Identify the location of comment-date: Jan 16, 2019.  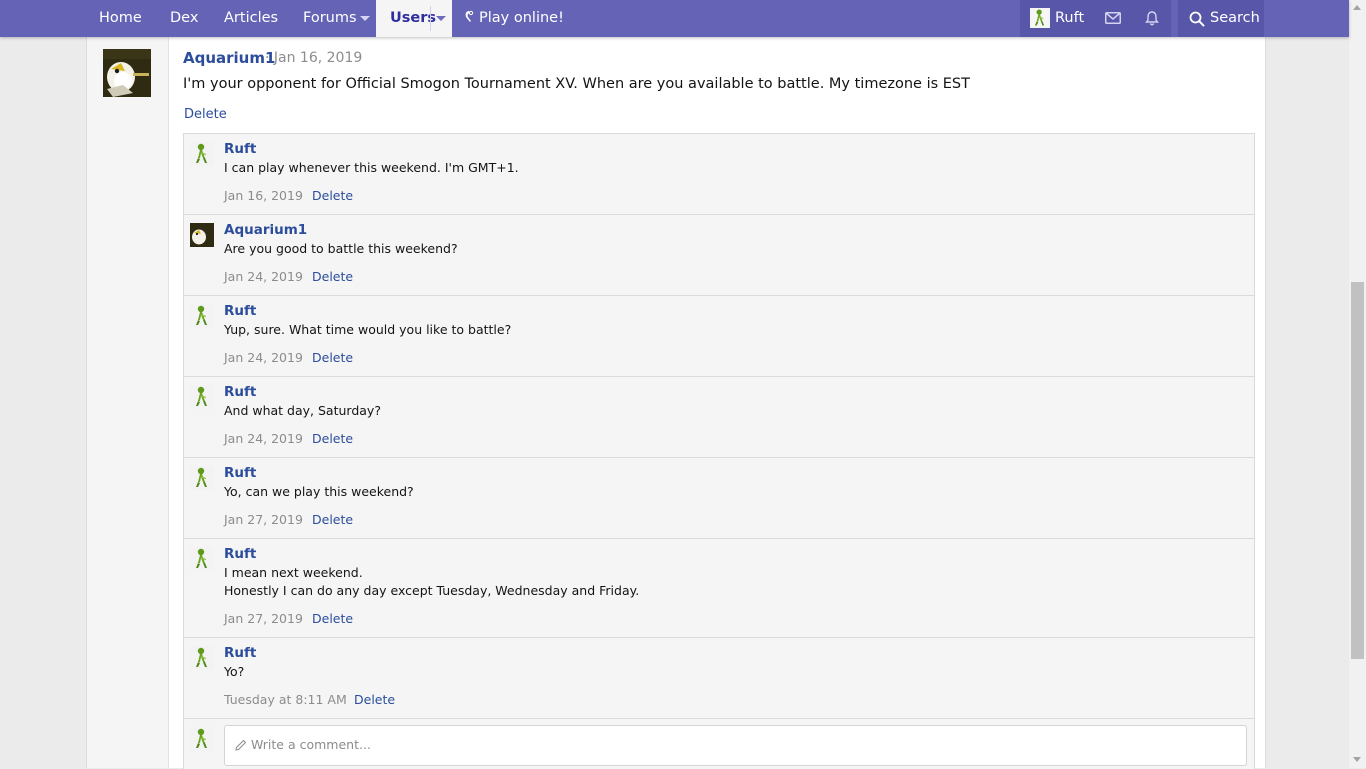
(263, 195).